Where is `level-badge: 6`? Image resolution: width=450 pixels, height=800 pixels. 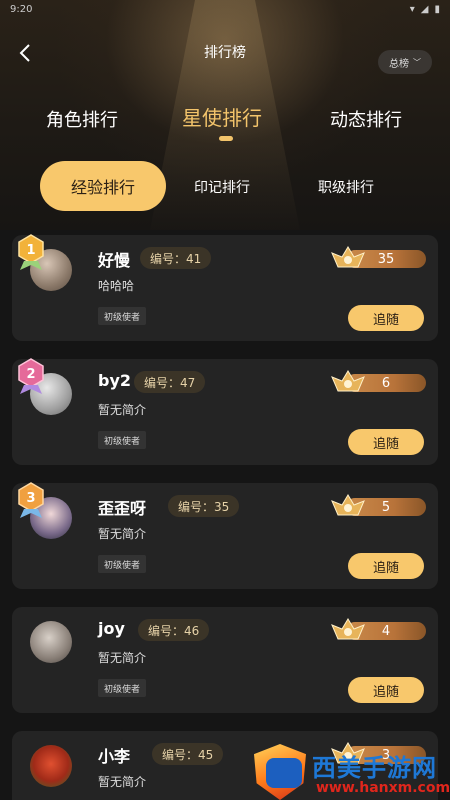 level-badge: 6 is located at coordinates (378, 382).